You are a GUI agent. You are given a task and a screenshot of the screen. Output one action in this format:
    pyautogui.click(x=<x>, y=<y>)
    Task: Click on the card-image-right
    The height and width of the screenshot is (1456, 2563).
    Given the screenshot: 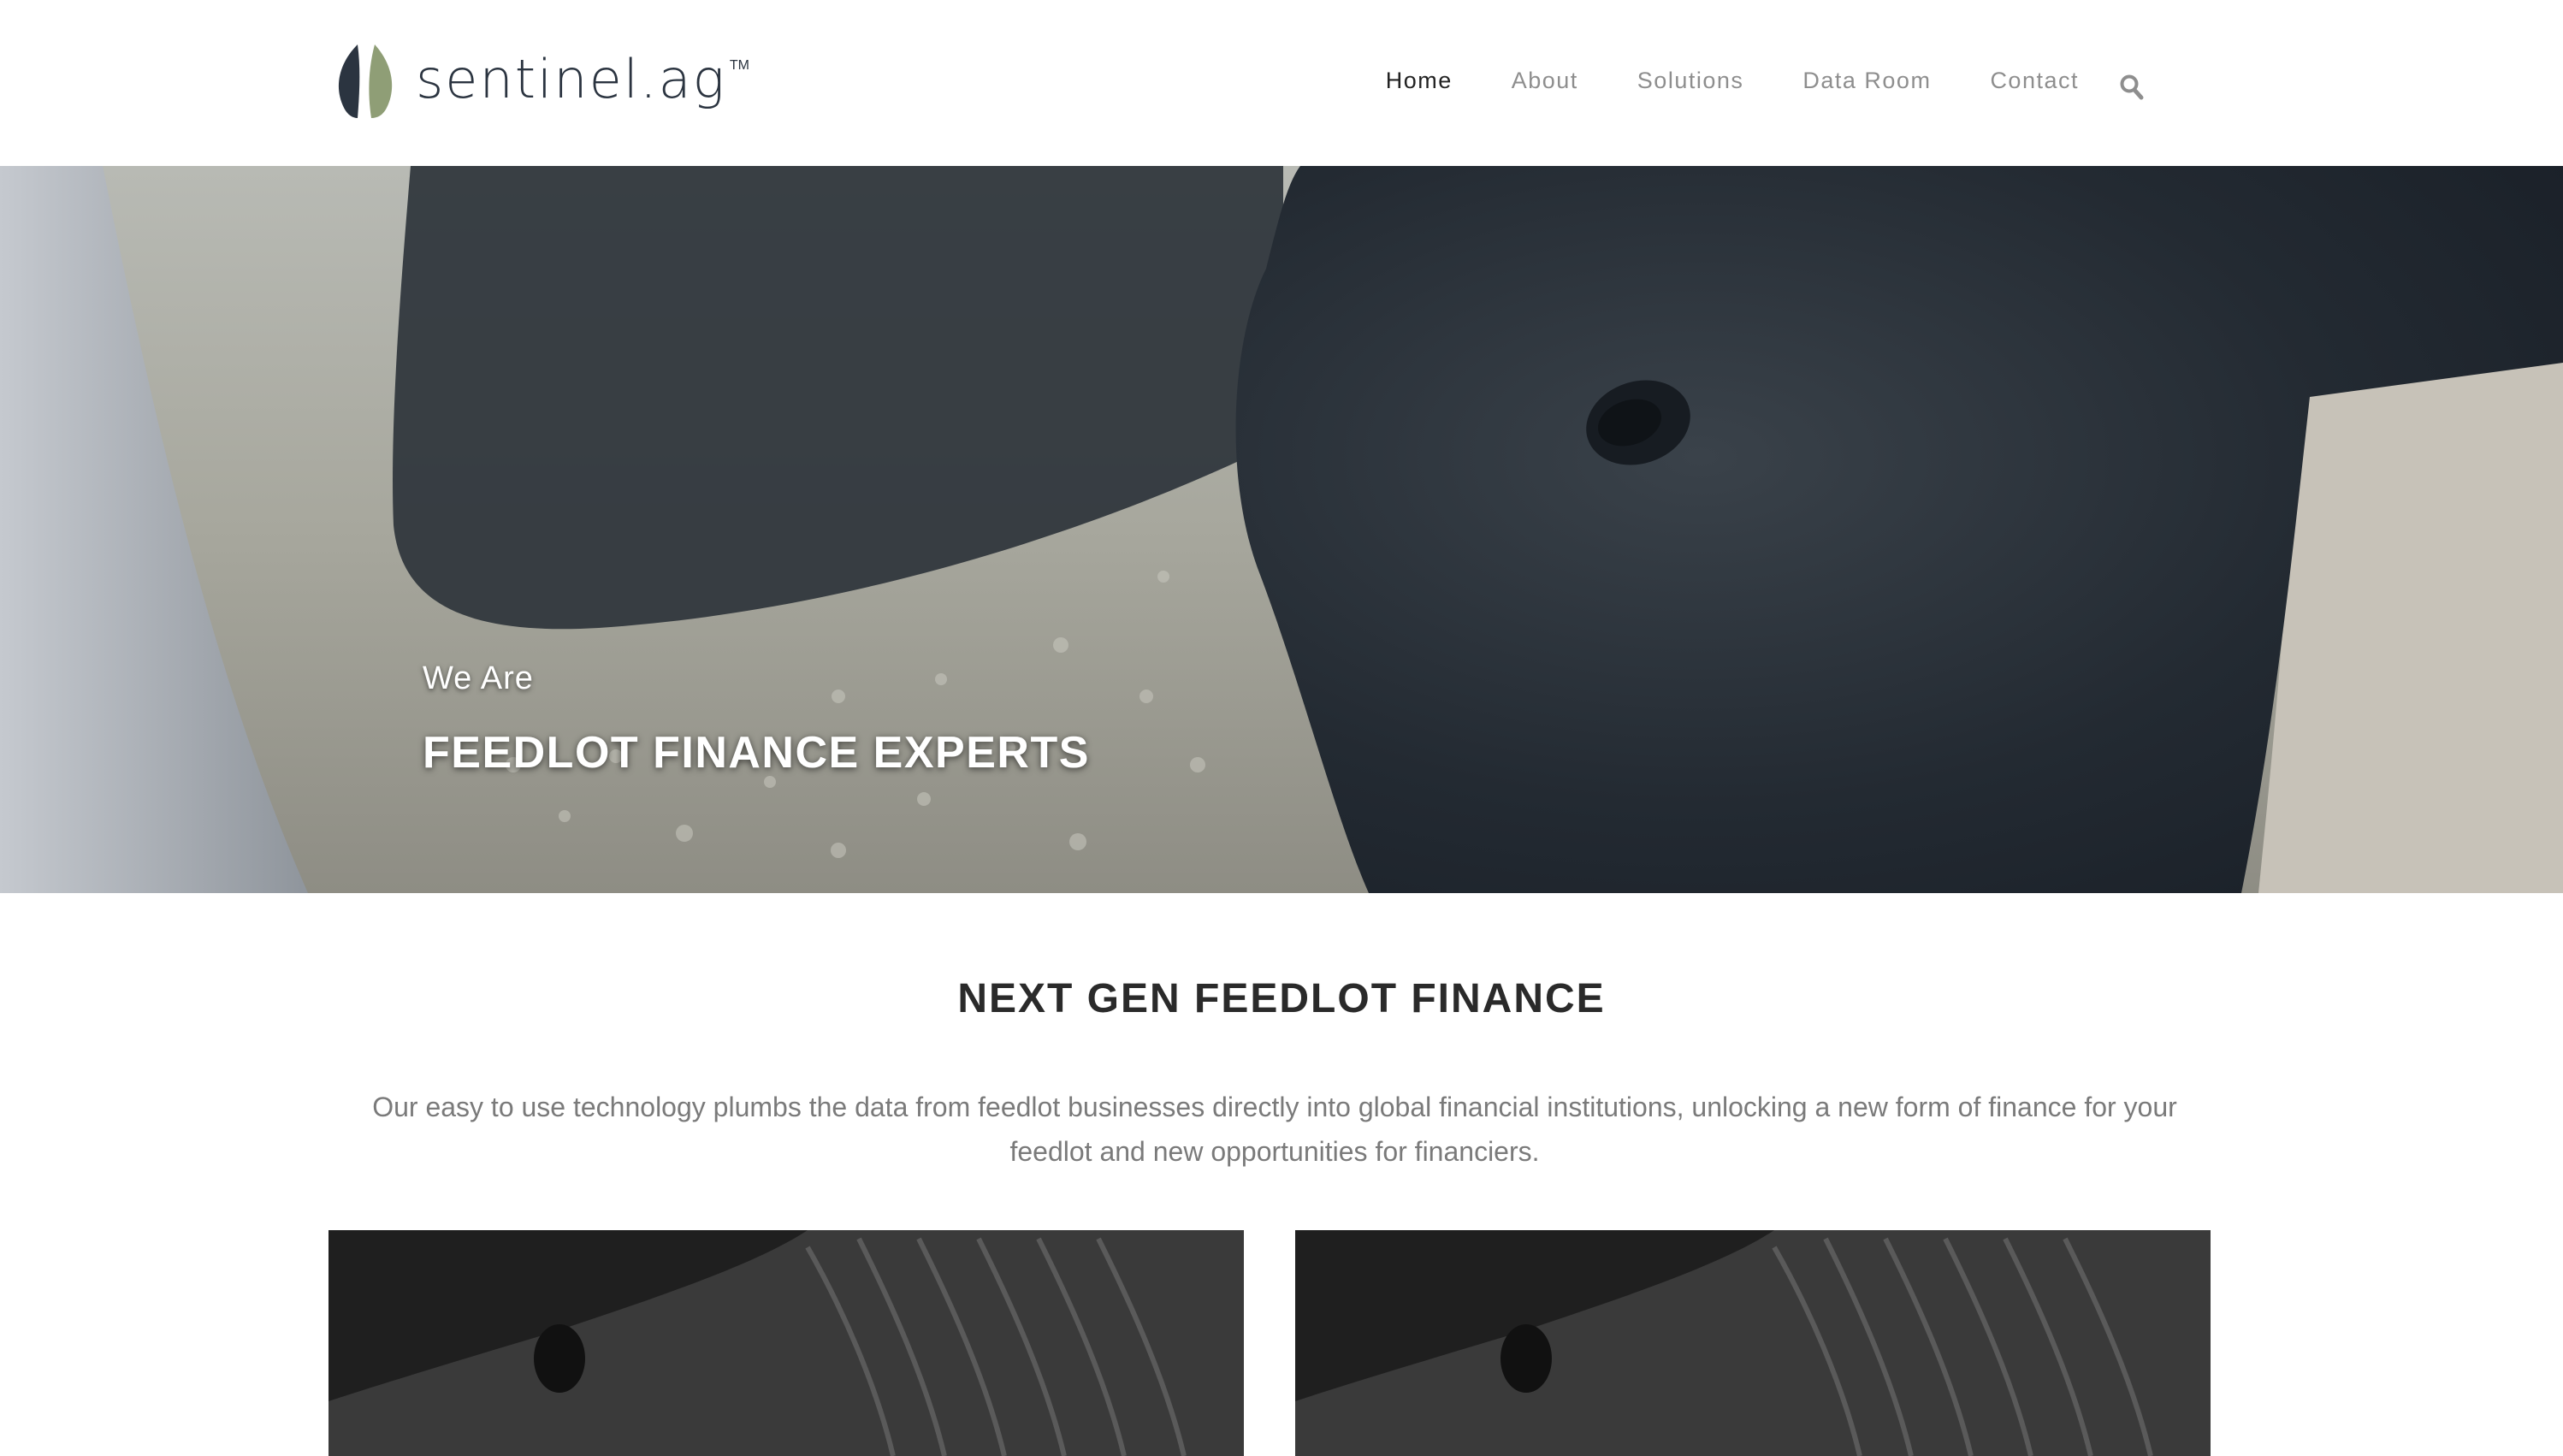 What is the action you would take?
    pyautogui.click(x=1753, y=1343)
    